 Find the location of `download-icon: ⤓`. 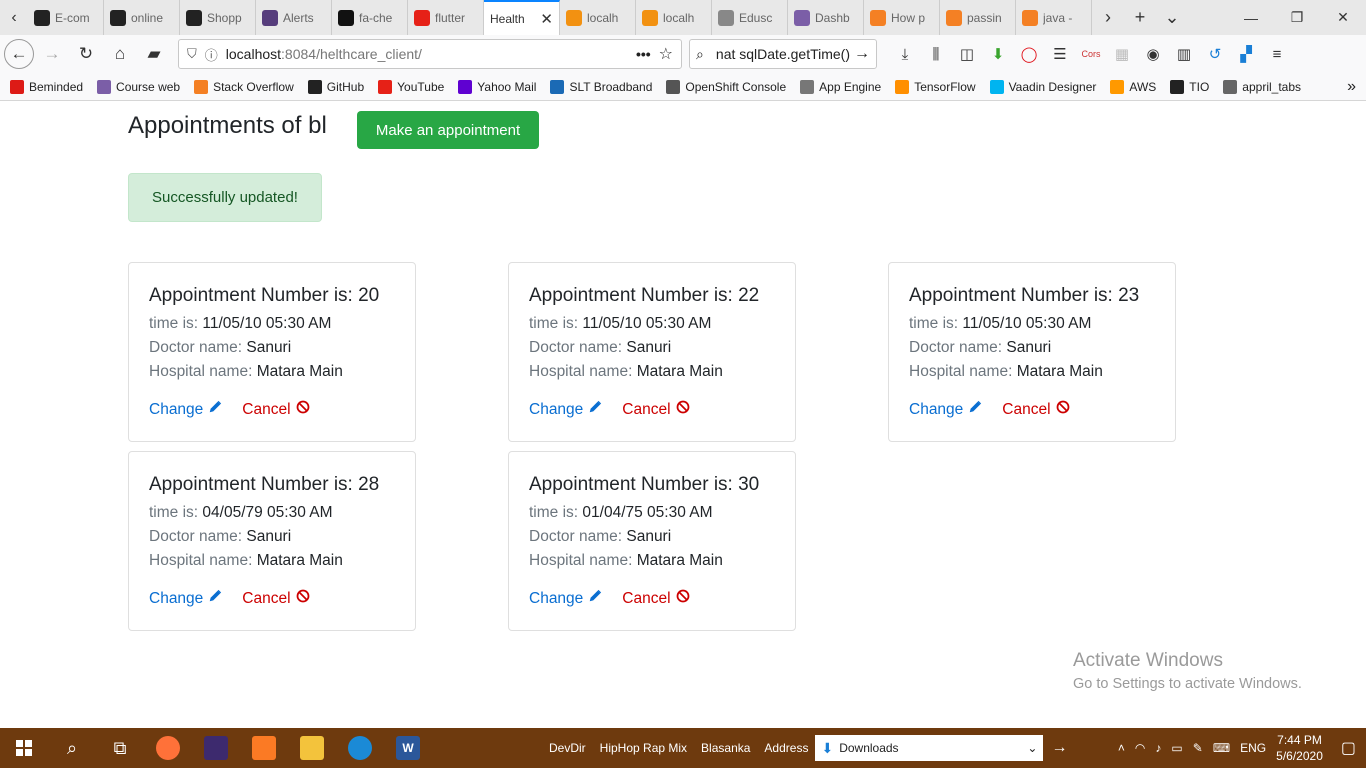

download-icon: ⤓ is located at coordinates (905, 54).